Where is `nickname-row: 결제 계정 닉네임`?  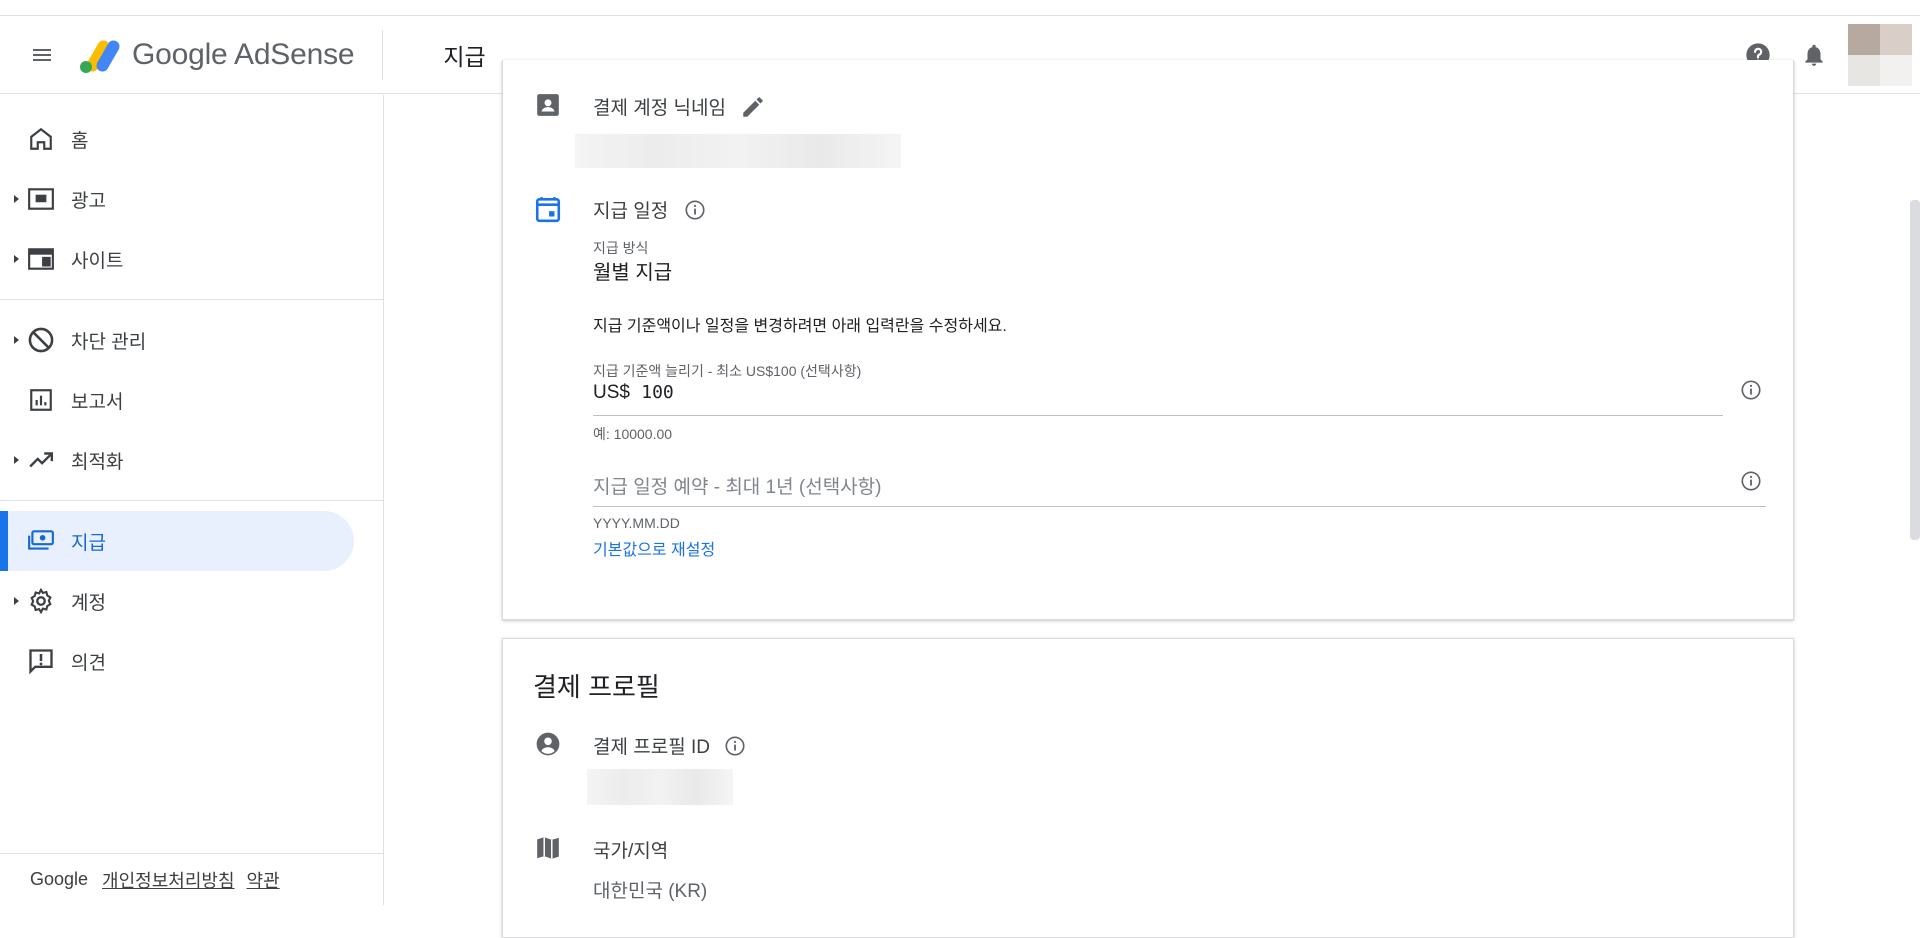 nickname-row: 결제 계정 닉네임 is located at coordinates (679, 106).